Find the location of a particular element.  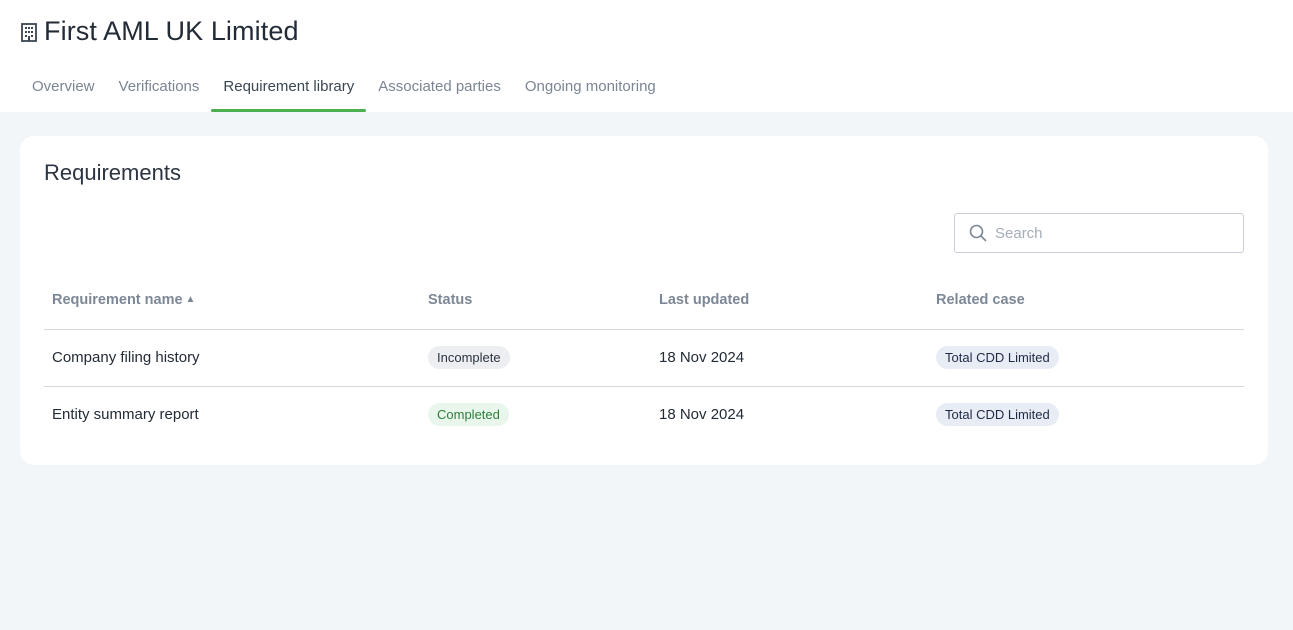

status-cell: Completed is located at coordinates (543, 414).